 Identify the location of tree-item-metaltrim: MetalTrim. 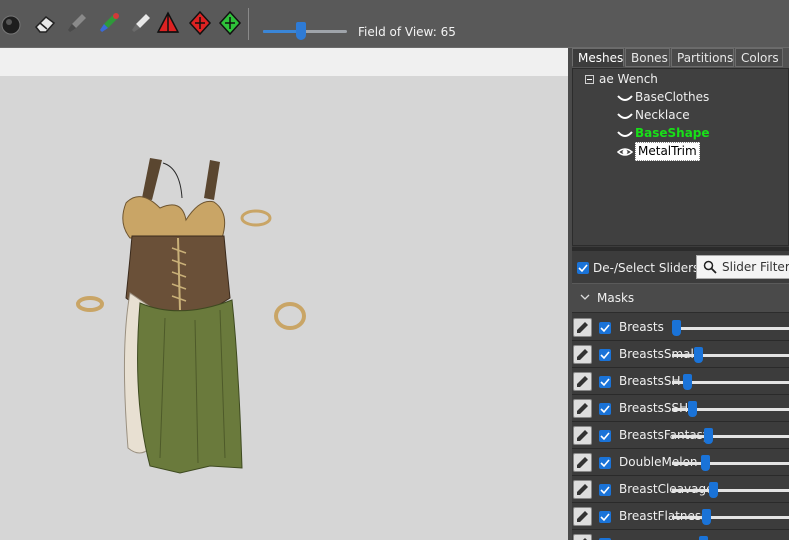
(658, 151).